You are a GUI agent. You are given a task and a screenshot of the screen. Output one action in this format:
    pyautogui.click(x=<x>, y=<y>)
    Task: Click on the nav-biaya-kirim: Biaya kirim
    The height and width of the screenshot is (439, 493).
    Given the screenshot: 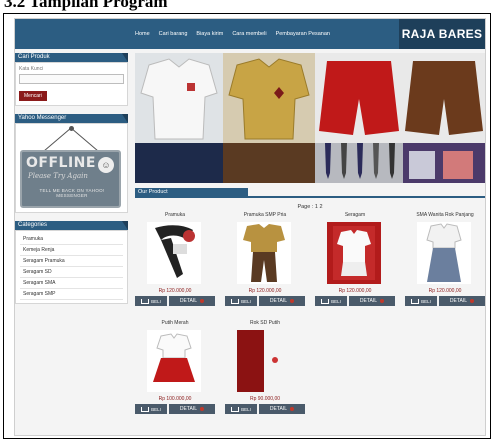 What is the action you would take?
    pyautogui.click(x=209, y=34)
    